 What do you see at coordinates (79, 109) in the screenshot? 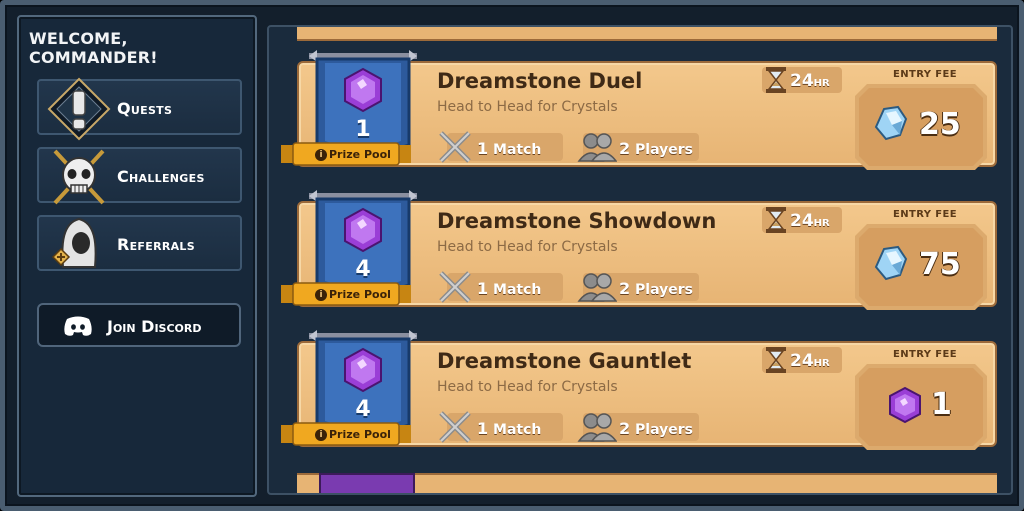
I see `exclamation-icon` at bounding box center [79, 109].